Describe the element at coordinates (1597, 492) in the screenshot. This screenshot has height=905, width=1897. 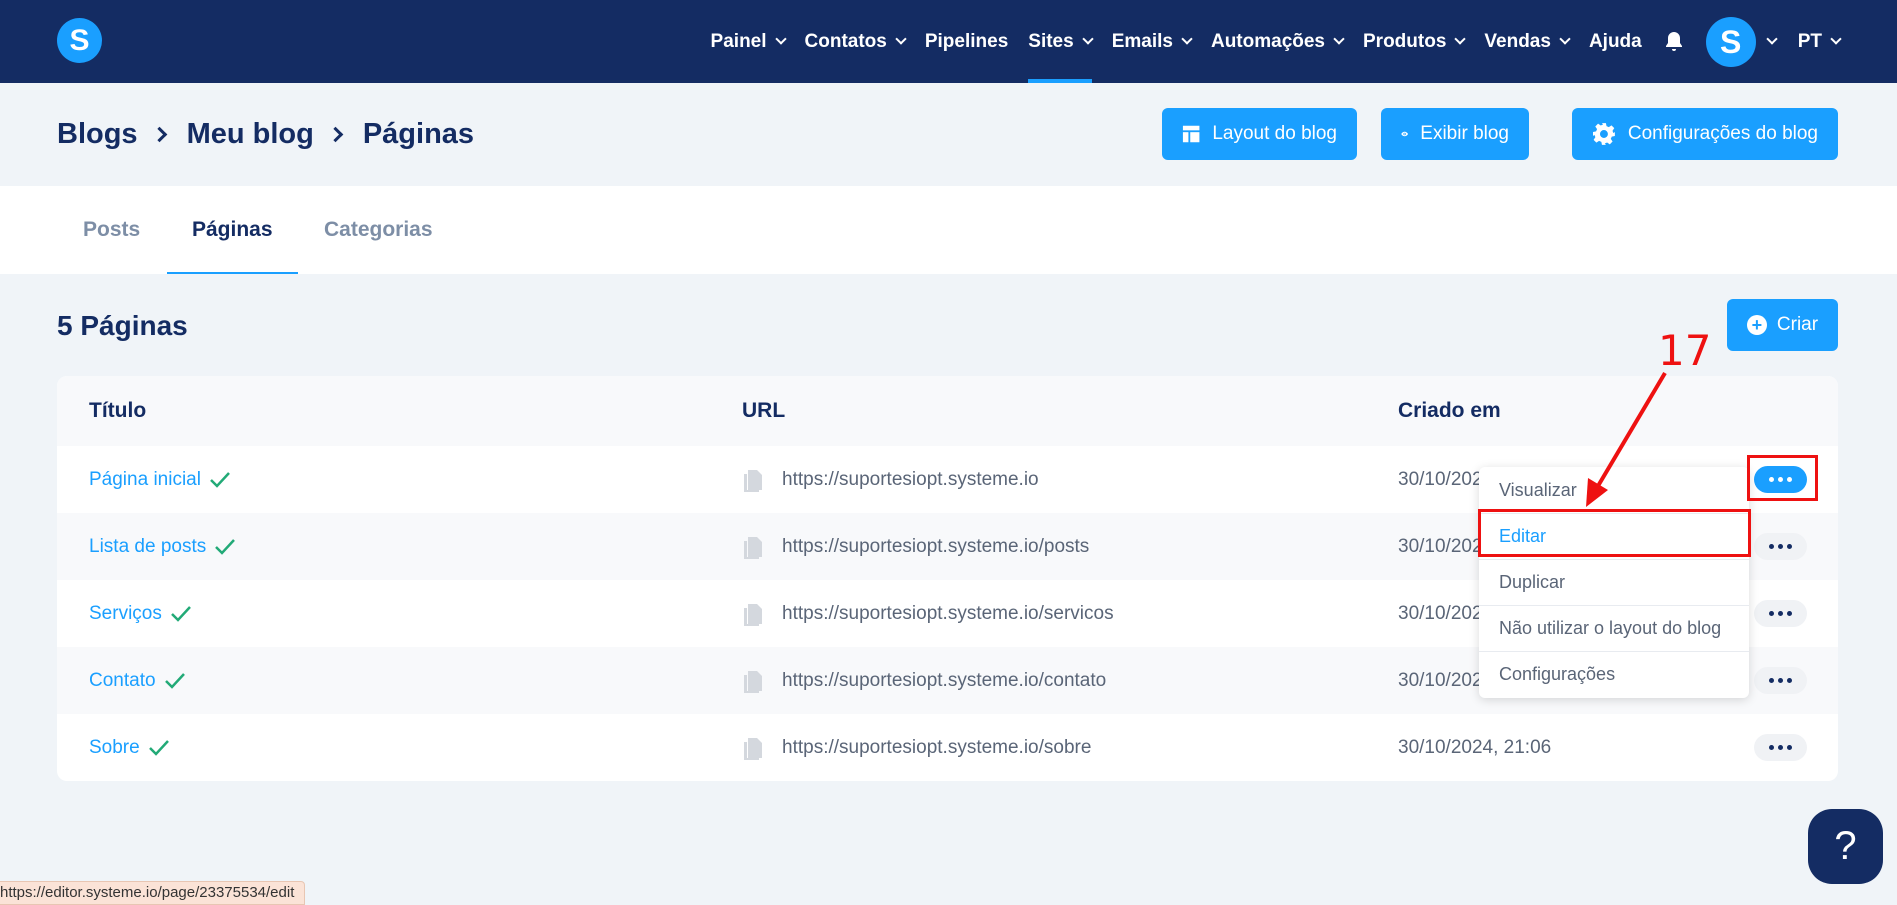
I see `arrow-head` at that location.